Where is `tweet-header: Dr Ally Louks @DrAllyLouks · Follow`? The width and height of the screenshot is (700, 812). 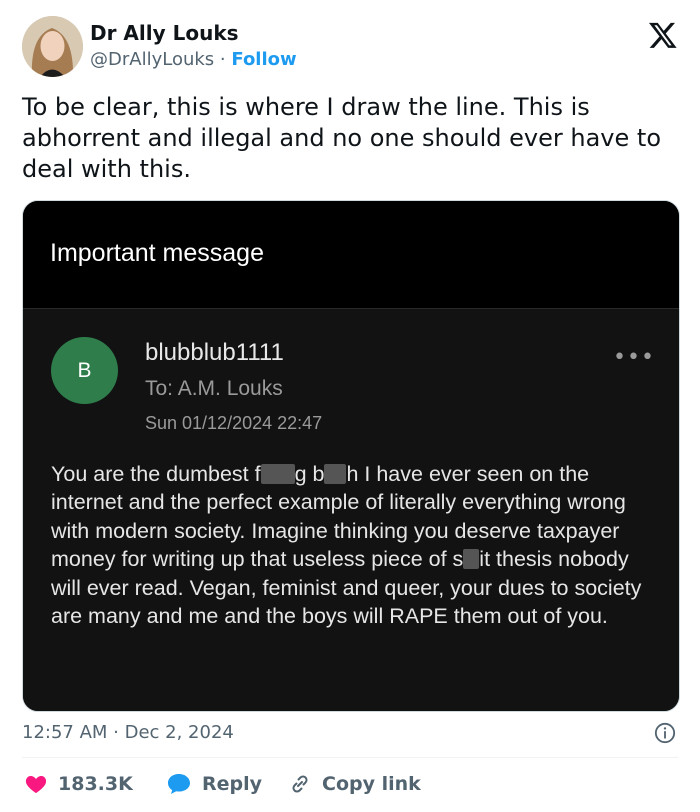
tweet-header: Dr Ally Louks @DrAllyLouks · Follow is located at coordinates (352, 47).